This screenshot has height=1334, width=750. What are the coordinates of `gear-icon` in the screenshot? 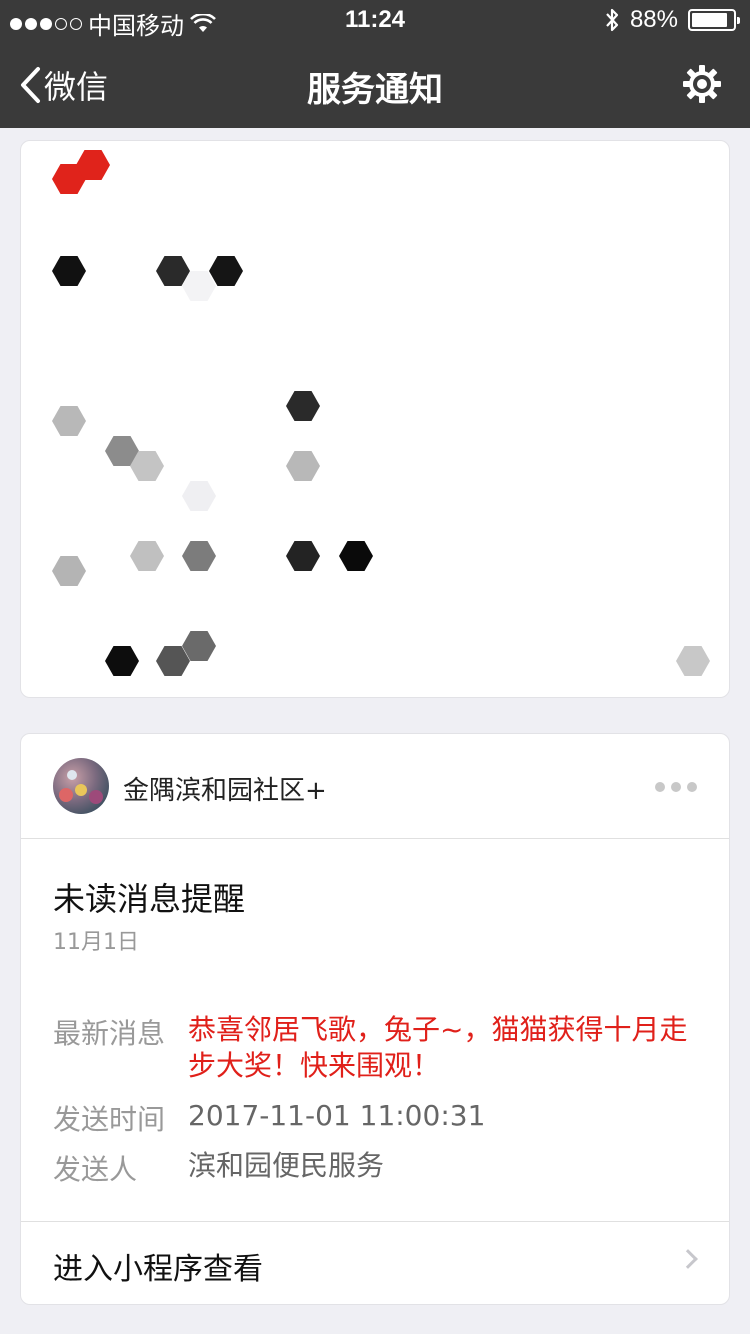 It's located at (702, 84).